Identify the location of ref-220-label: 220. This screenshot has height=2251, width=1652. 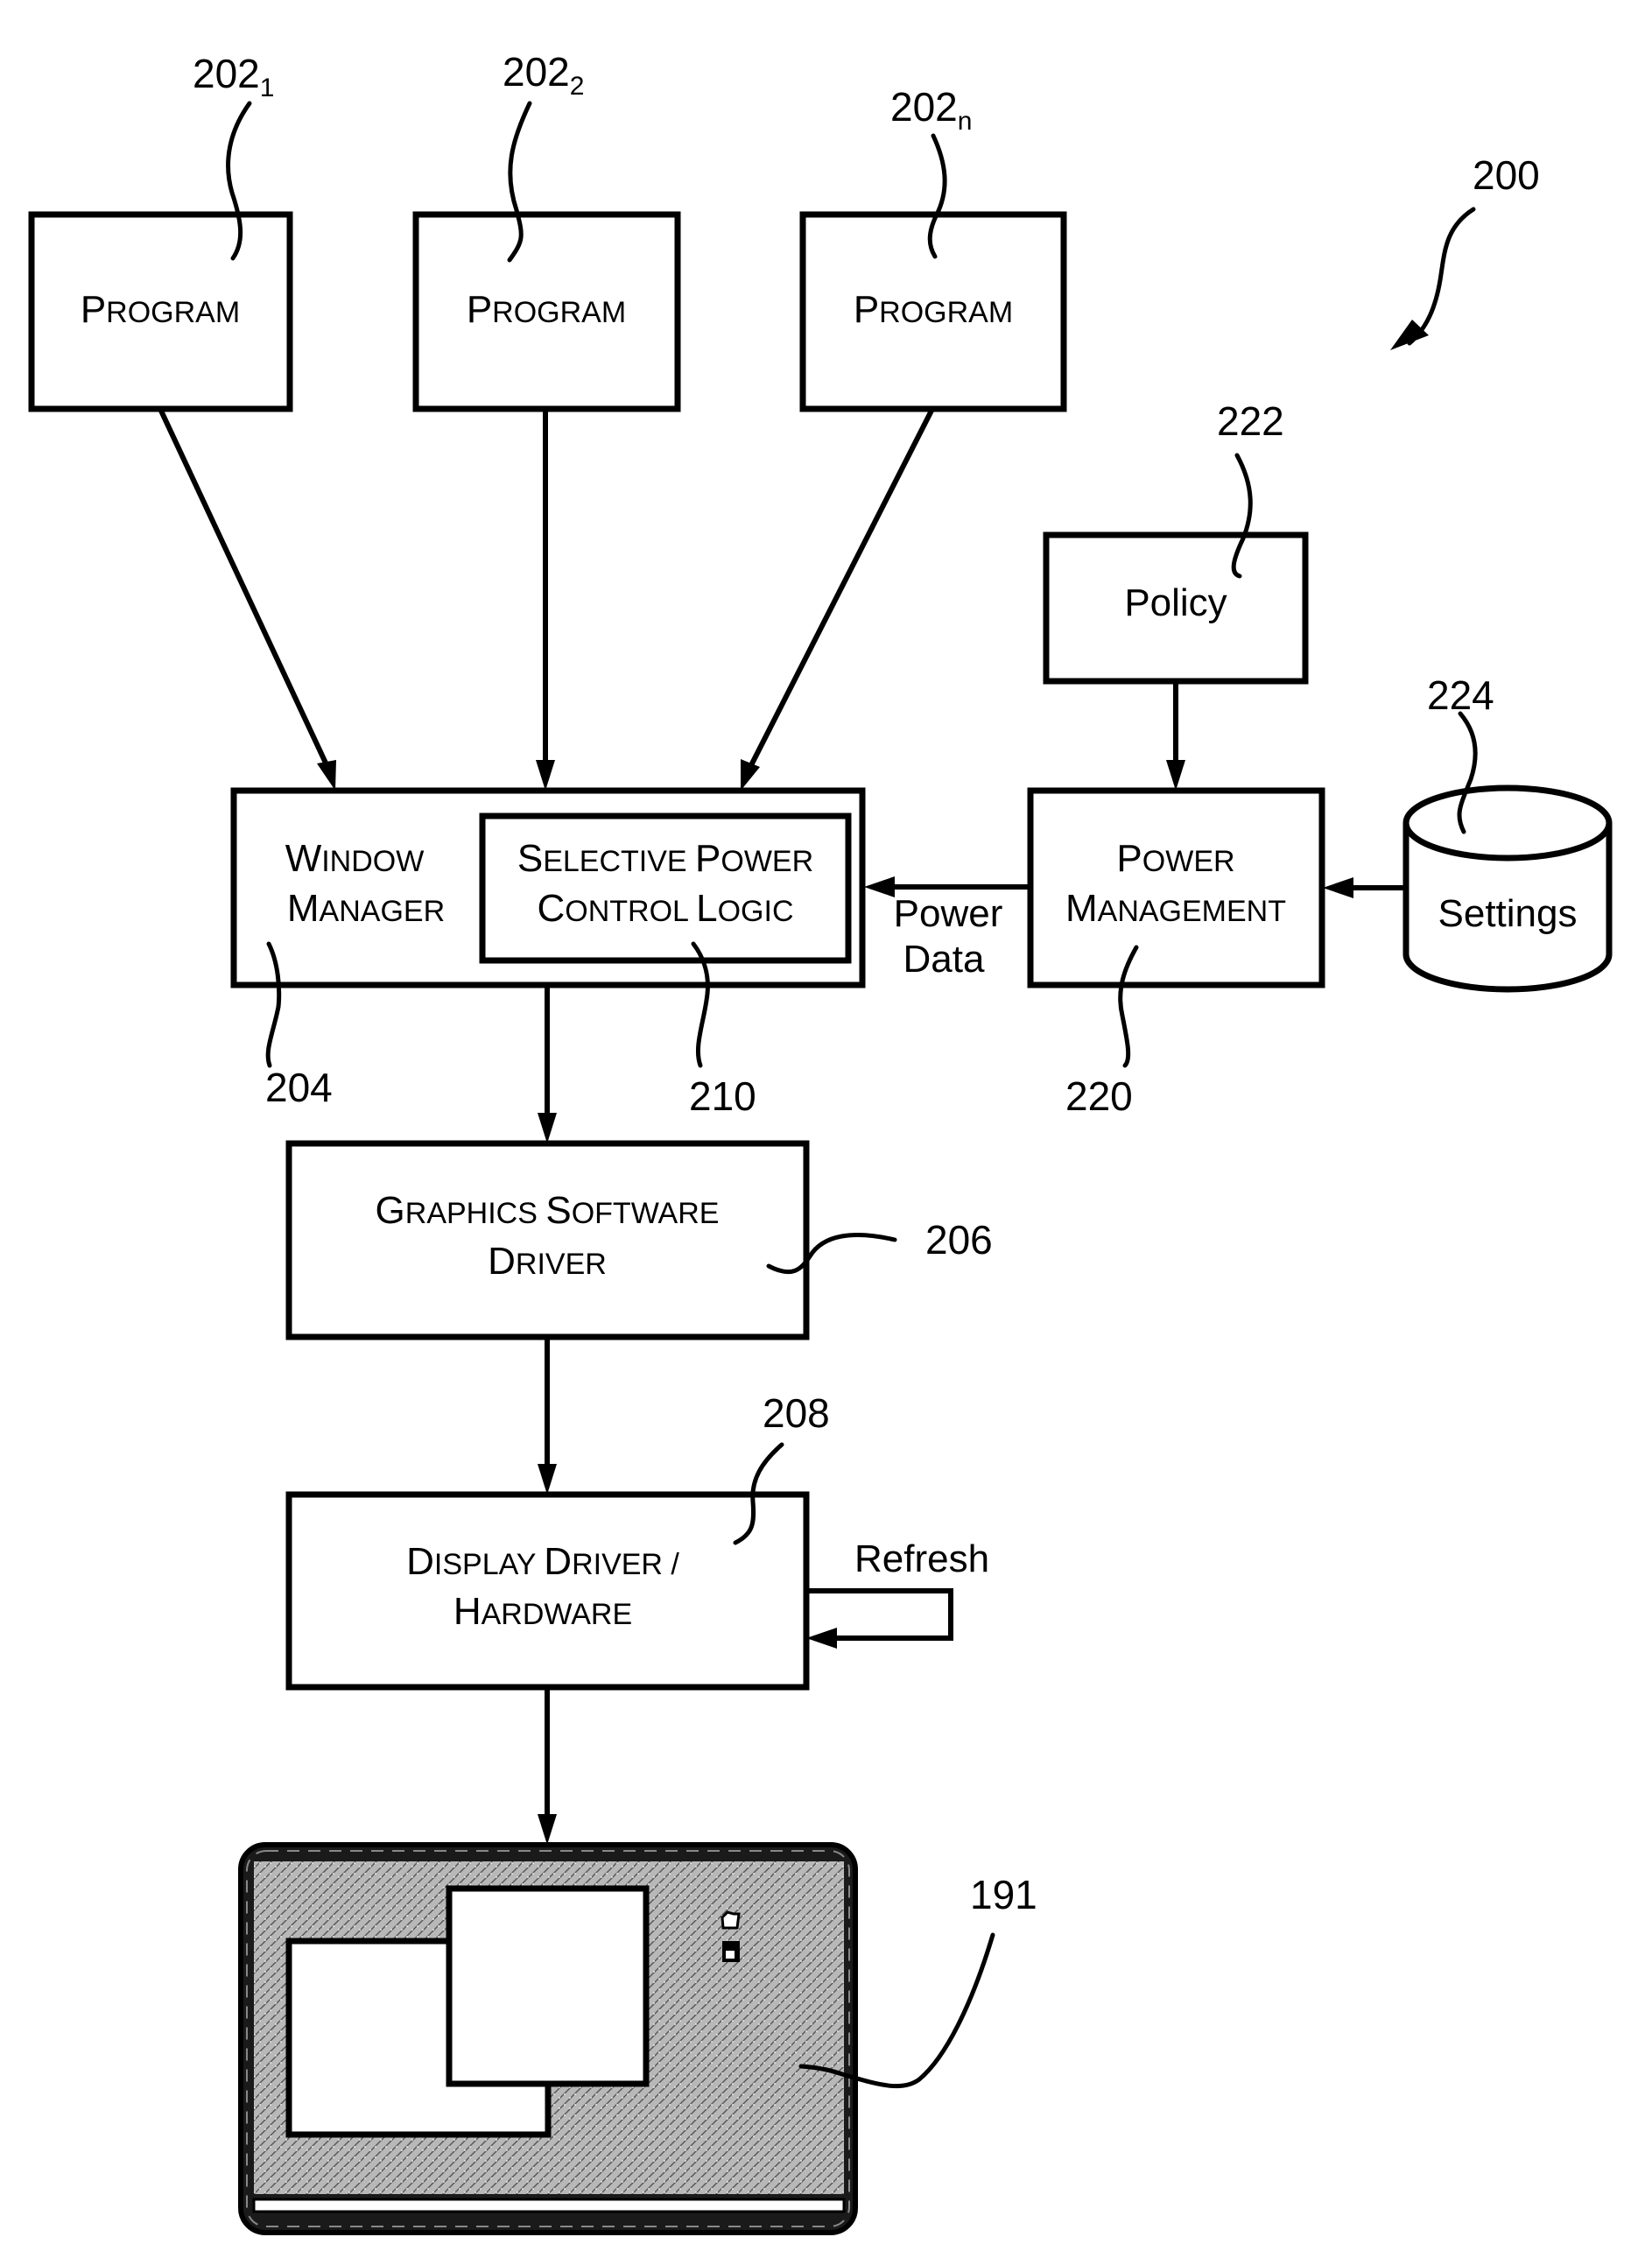
(1099, 1096).